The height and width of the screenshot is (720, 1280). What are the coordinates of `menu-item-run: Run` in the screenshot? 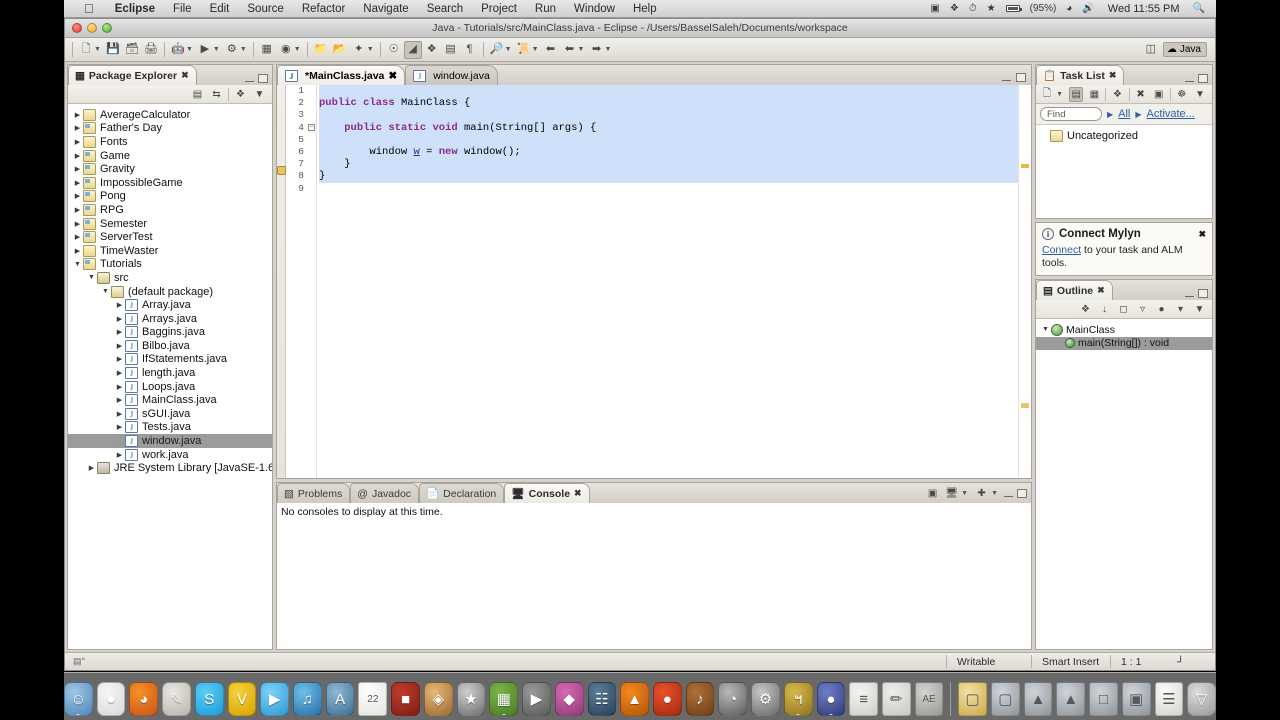 It's located at (545, 9).